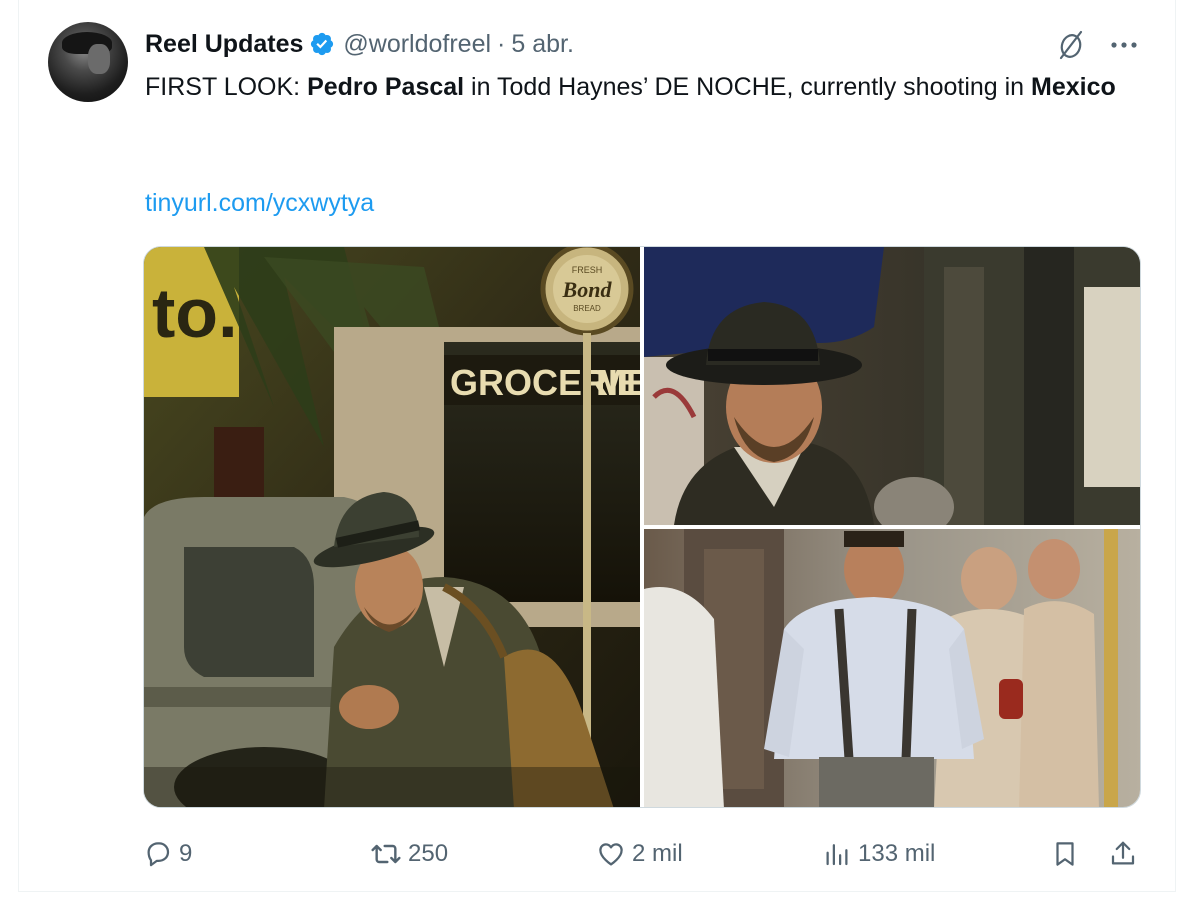 This screenshot has height=906, width=1200. I want to click on grok-icon, so click(1071, 45).